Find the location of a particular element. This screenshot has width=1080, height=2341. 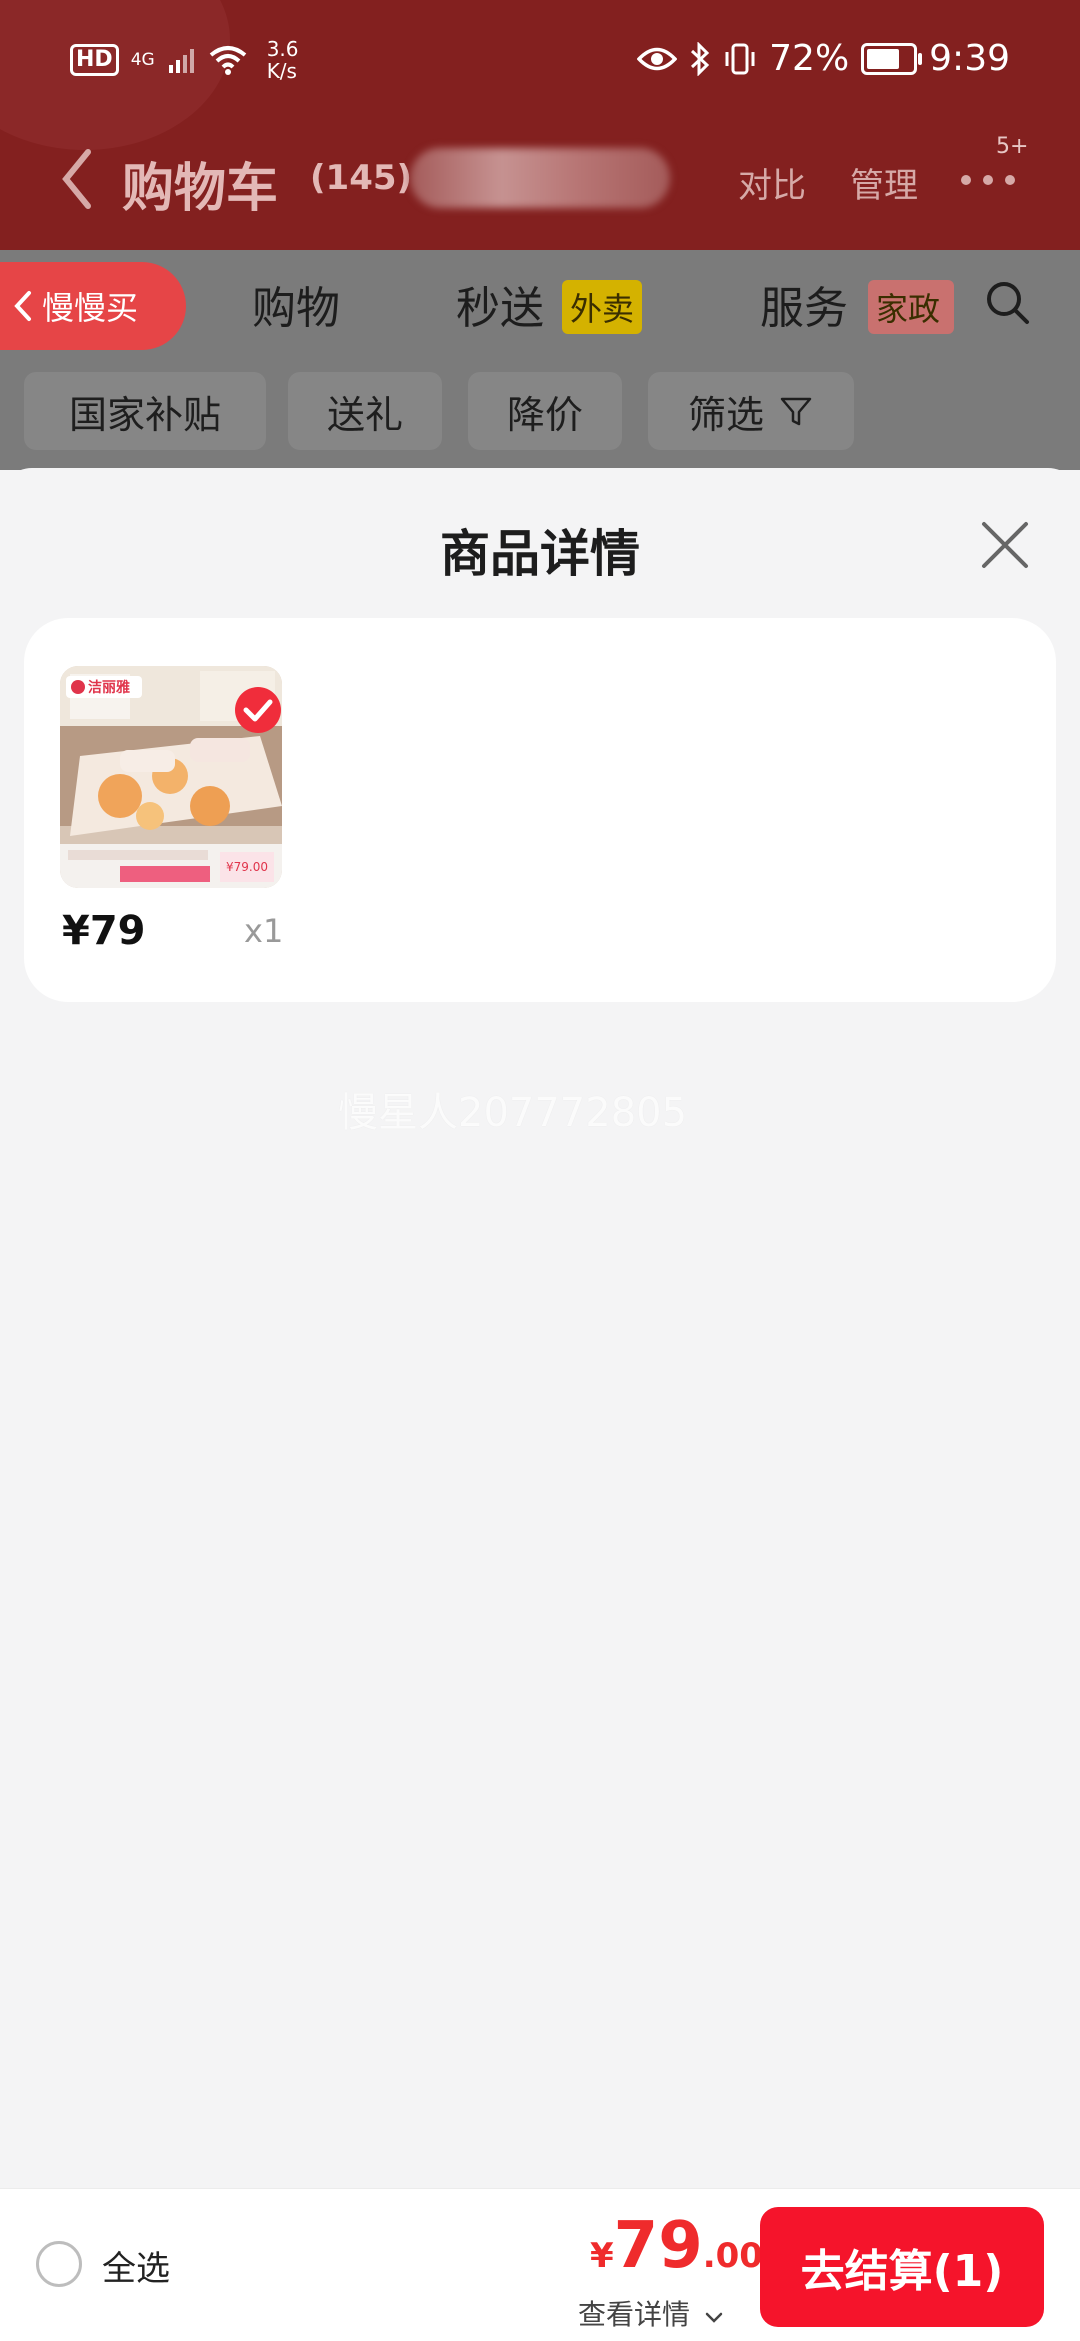

watermark: 慢星人207772805 is located at coordinates (513, 1113).